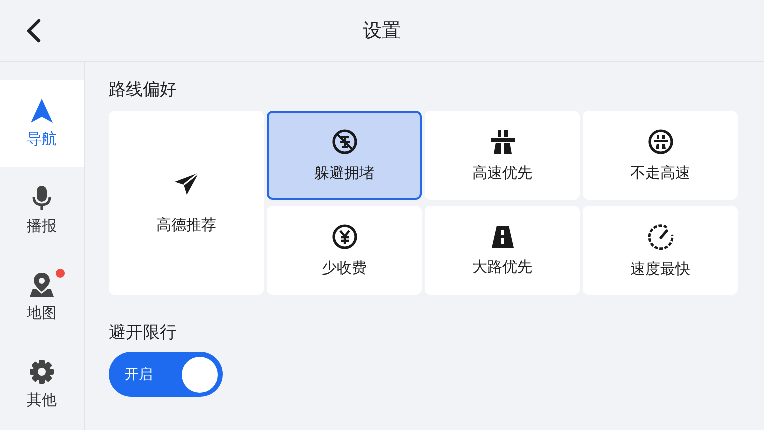  What do you see at coordinates (186, 203) in the screenshot?
I see `route-option: 高德推荐` at bounding box center [186, 203].